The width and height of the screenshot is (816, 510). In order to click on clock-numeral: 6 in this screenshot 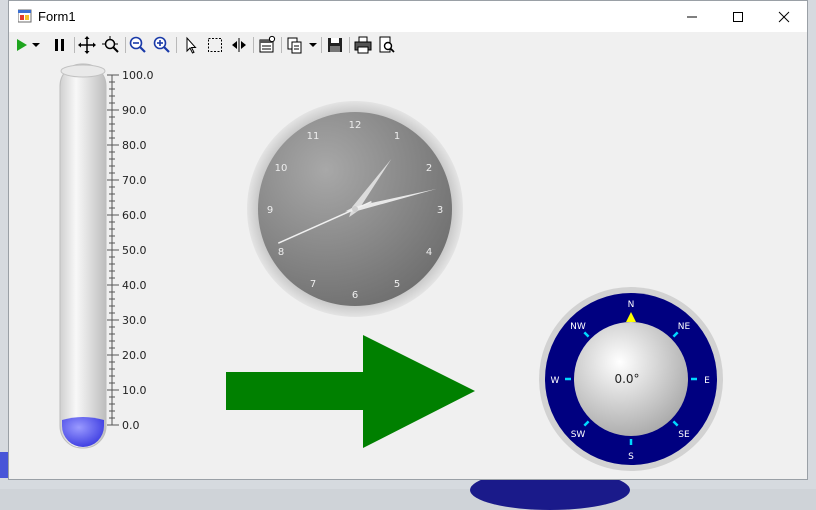, I will do `click(355, 295)`.